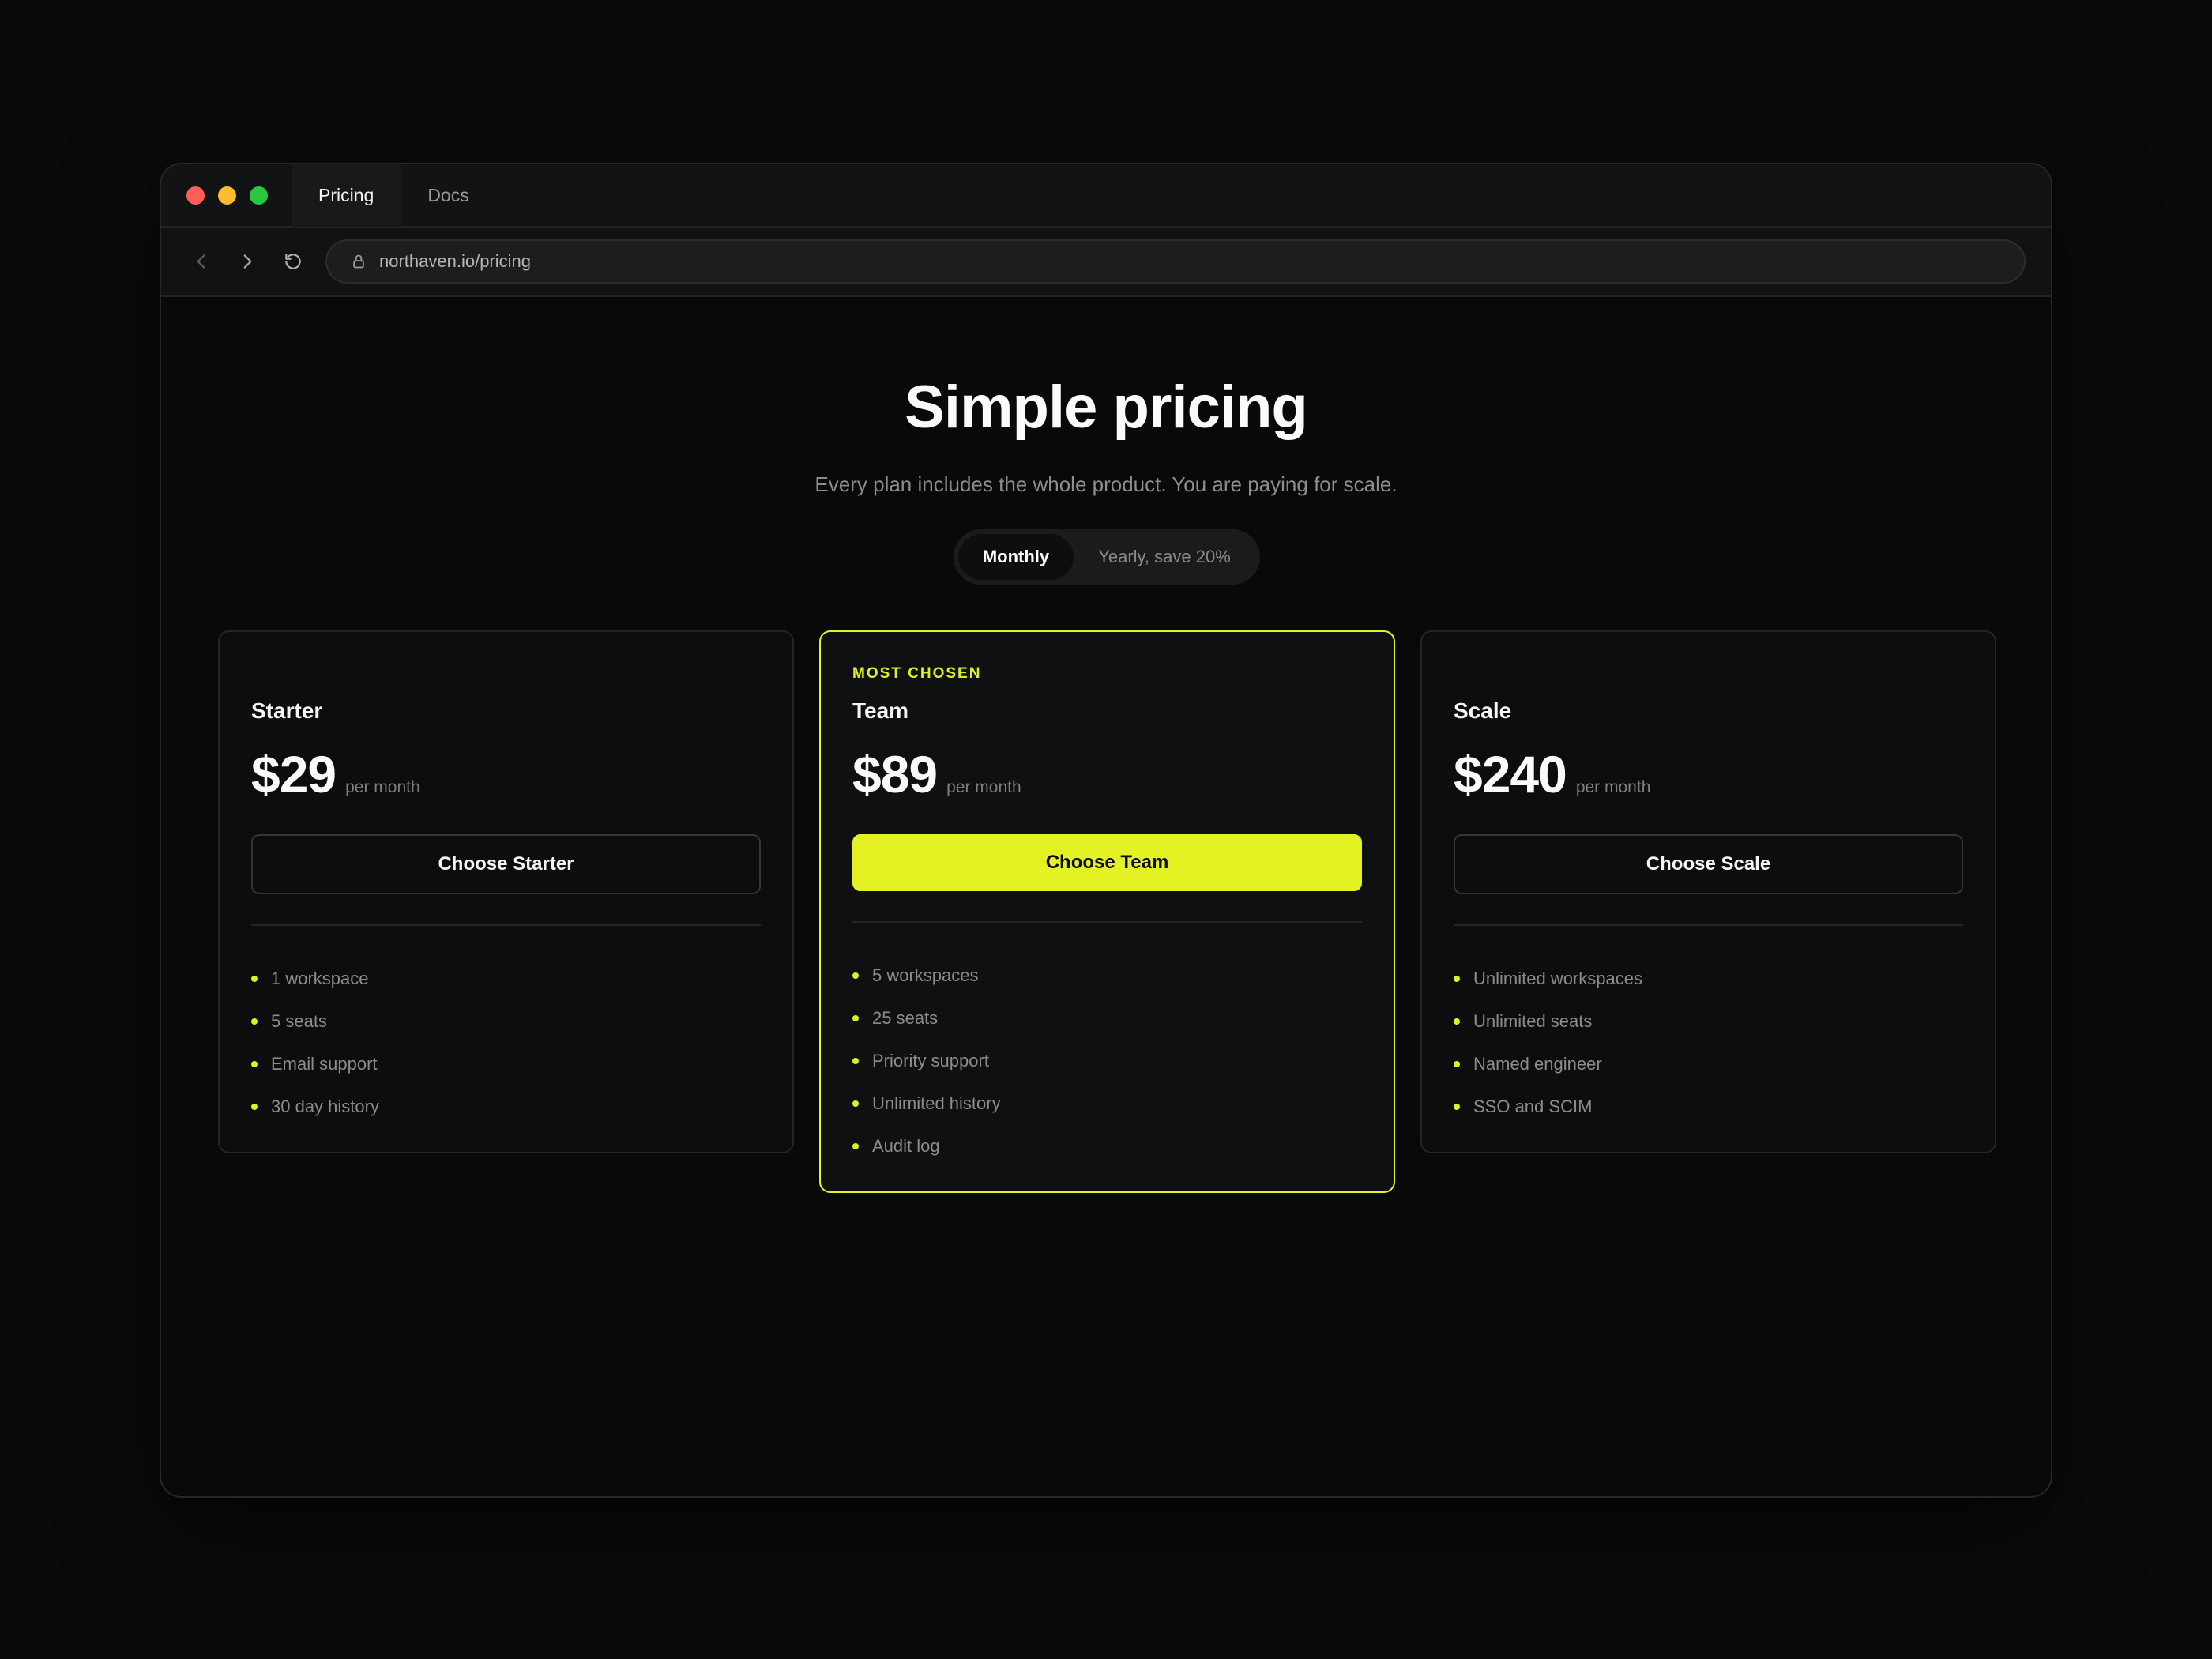 This screenshot has width=2212, height=1659. I want to click on url-text: northaven.io/pricing, so click(456, 261).